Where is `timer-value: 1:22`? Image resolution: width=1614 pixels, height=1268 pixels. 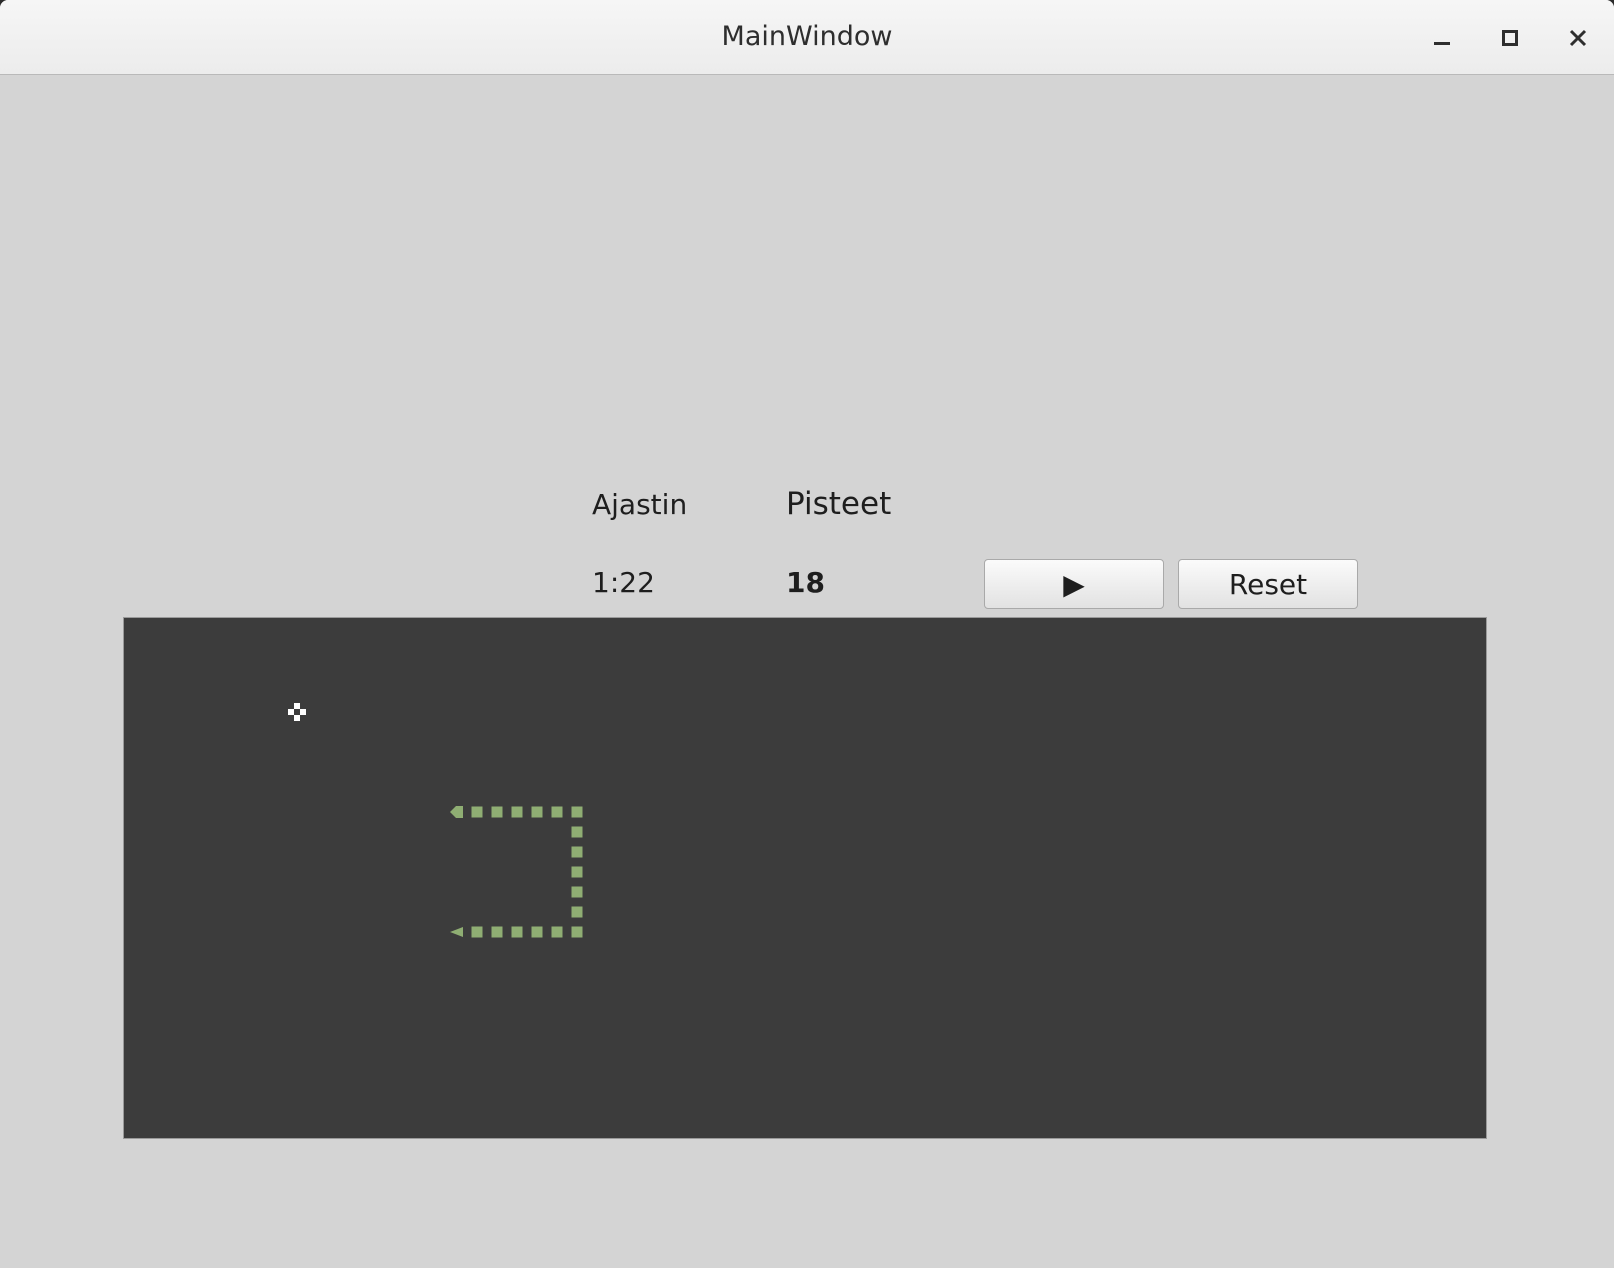 timer-value: 1:22 is located at coordinates (623, 582).